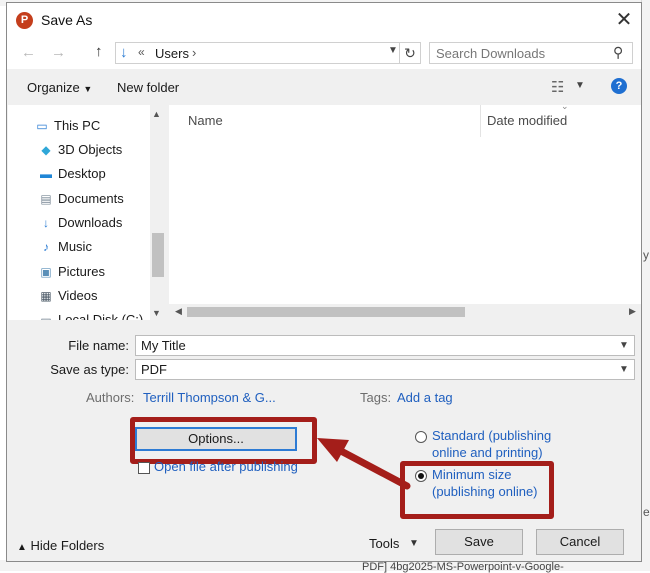  I want to click on cube-icon: ◆, so click(46, 150).